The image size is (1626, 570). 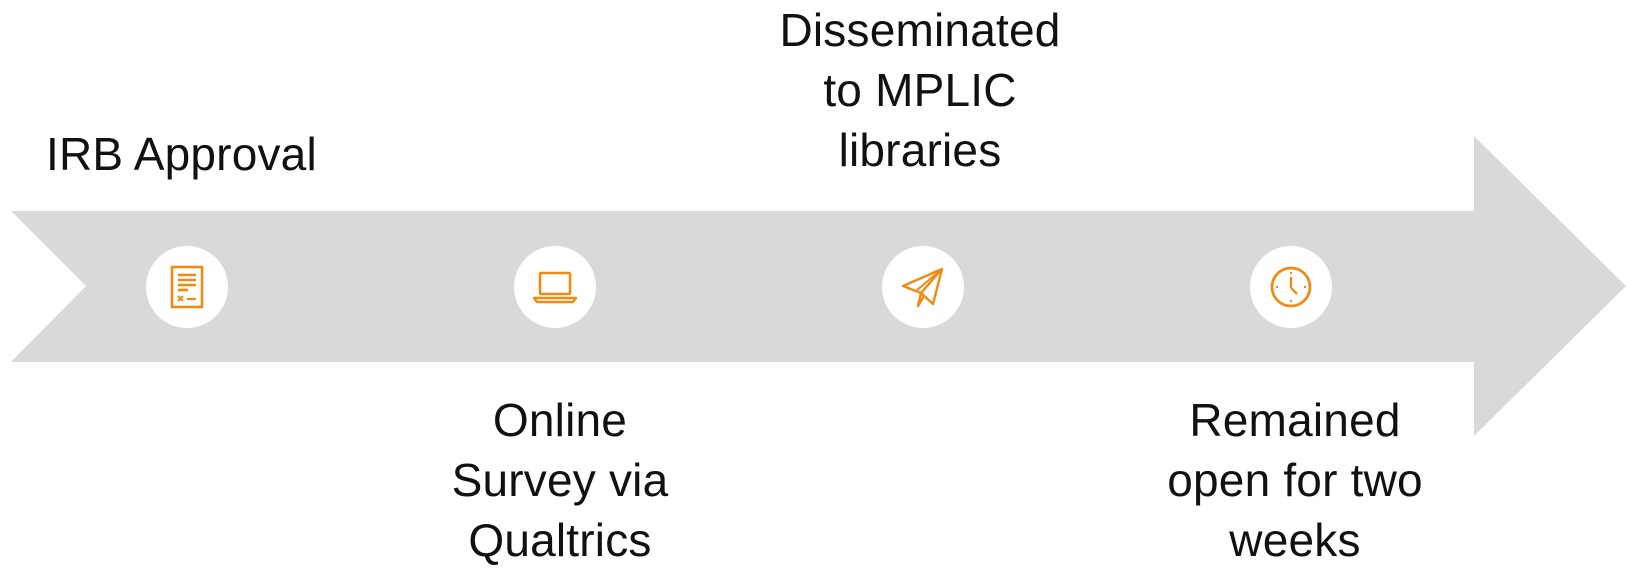 I want to click on step-remained-open-icon-circle, so click(x=1291, y=287).